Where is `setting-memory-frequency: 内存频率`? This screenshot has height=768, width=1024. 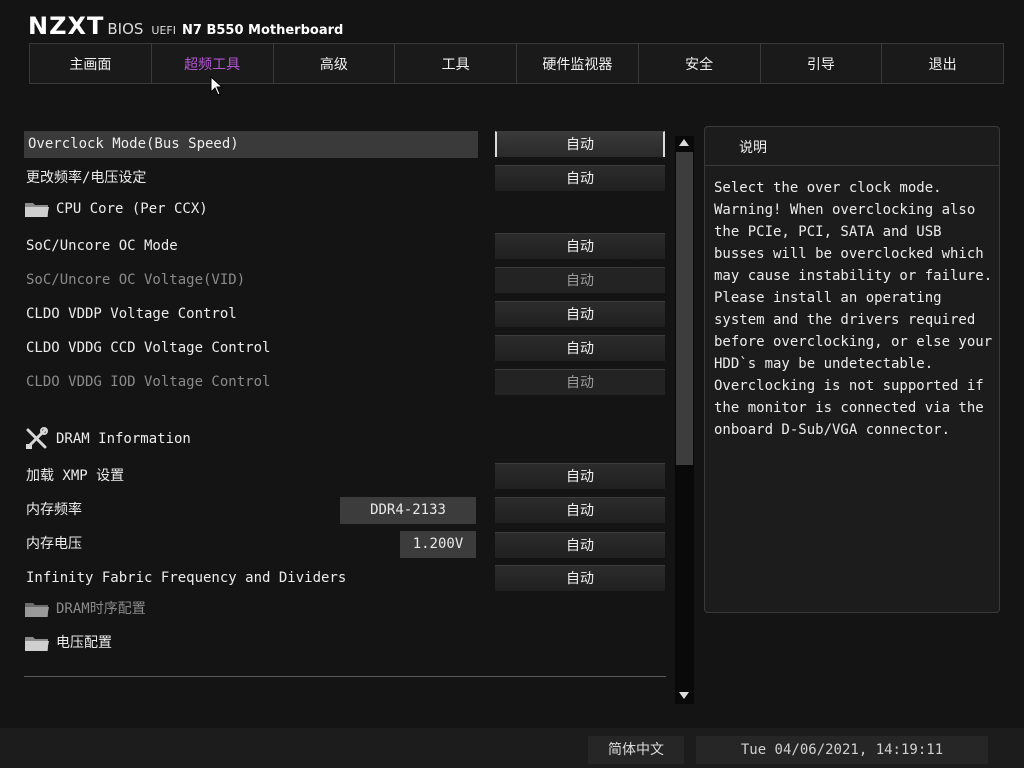 setting-memory-frequency: 内存频率 is located at coordinates (53, 510).